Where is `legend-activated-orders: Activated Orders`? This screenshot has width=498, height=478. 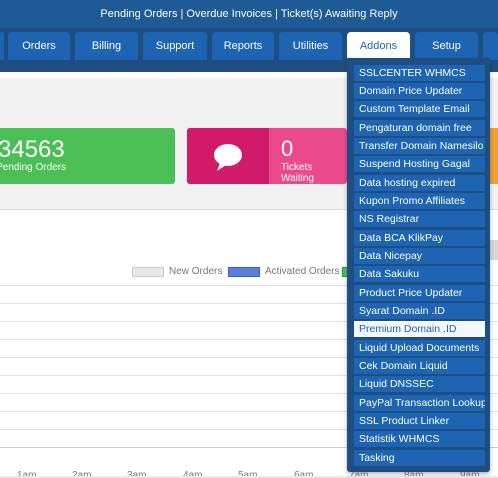
legend-activated-orders: Activated Orders is located at coordinates (302, 271).